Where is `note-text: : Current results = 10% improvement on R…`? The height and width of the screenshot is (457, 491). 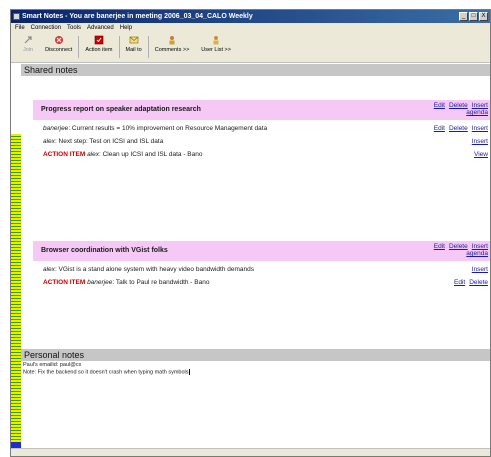
note-text: : Current results = 10% improvement on R… is located at coordinates (168, 128).